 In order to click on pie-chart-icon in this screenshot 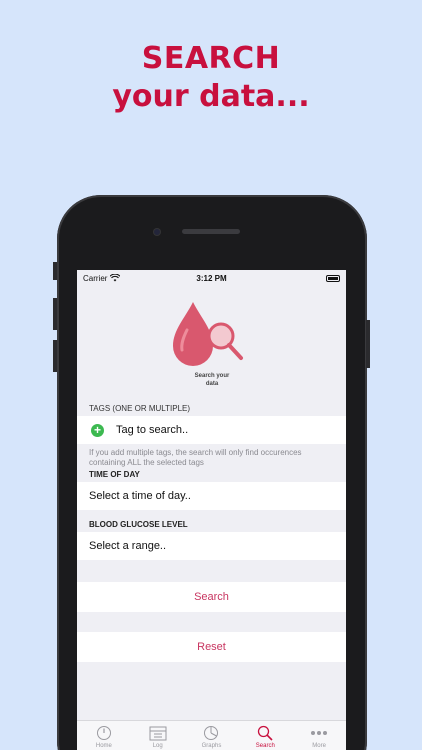, I will do `click(211, 733)`.